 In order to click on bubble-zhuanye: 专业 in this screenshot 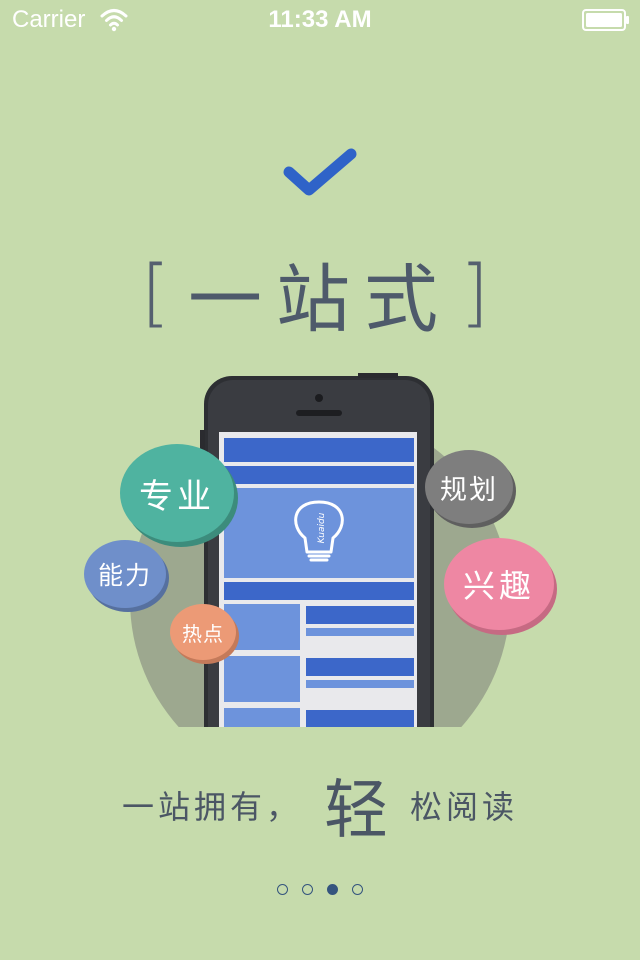, I will do `click(177, 493)`.